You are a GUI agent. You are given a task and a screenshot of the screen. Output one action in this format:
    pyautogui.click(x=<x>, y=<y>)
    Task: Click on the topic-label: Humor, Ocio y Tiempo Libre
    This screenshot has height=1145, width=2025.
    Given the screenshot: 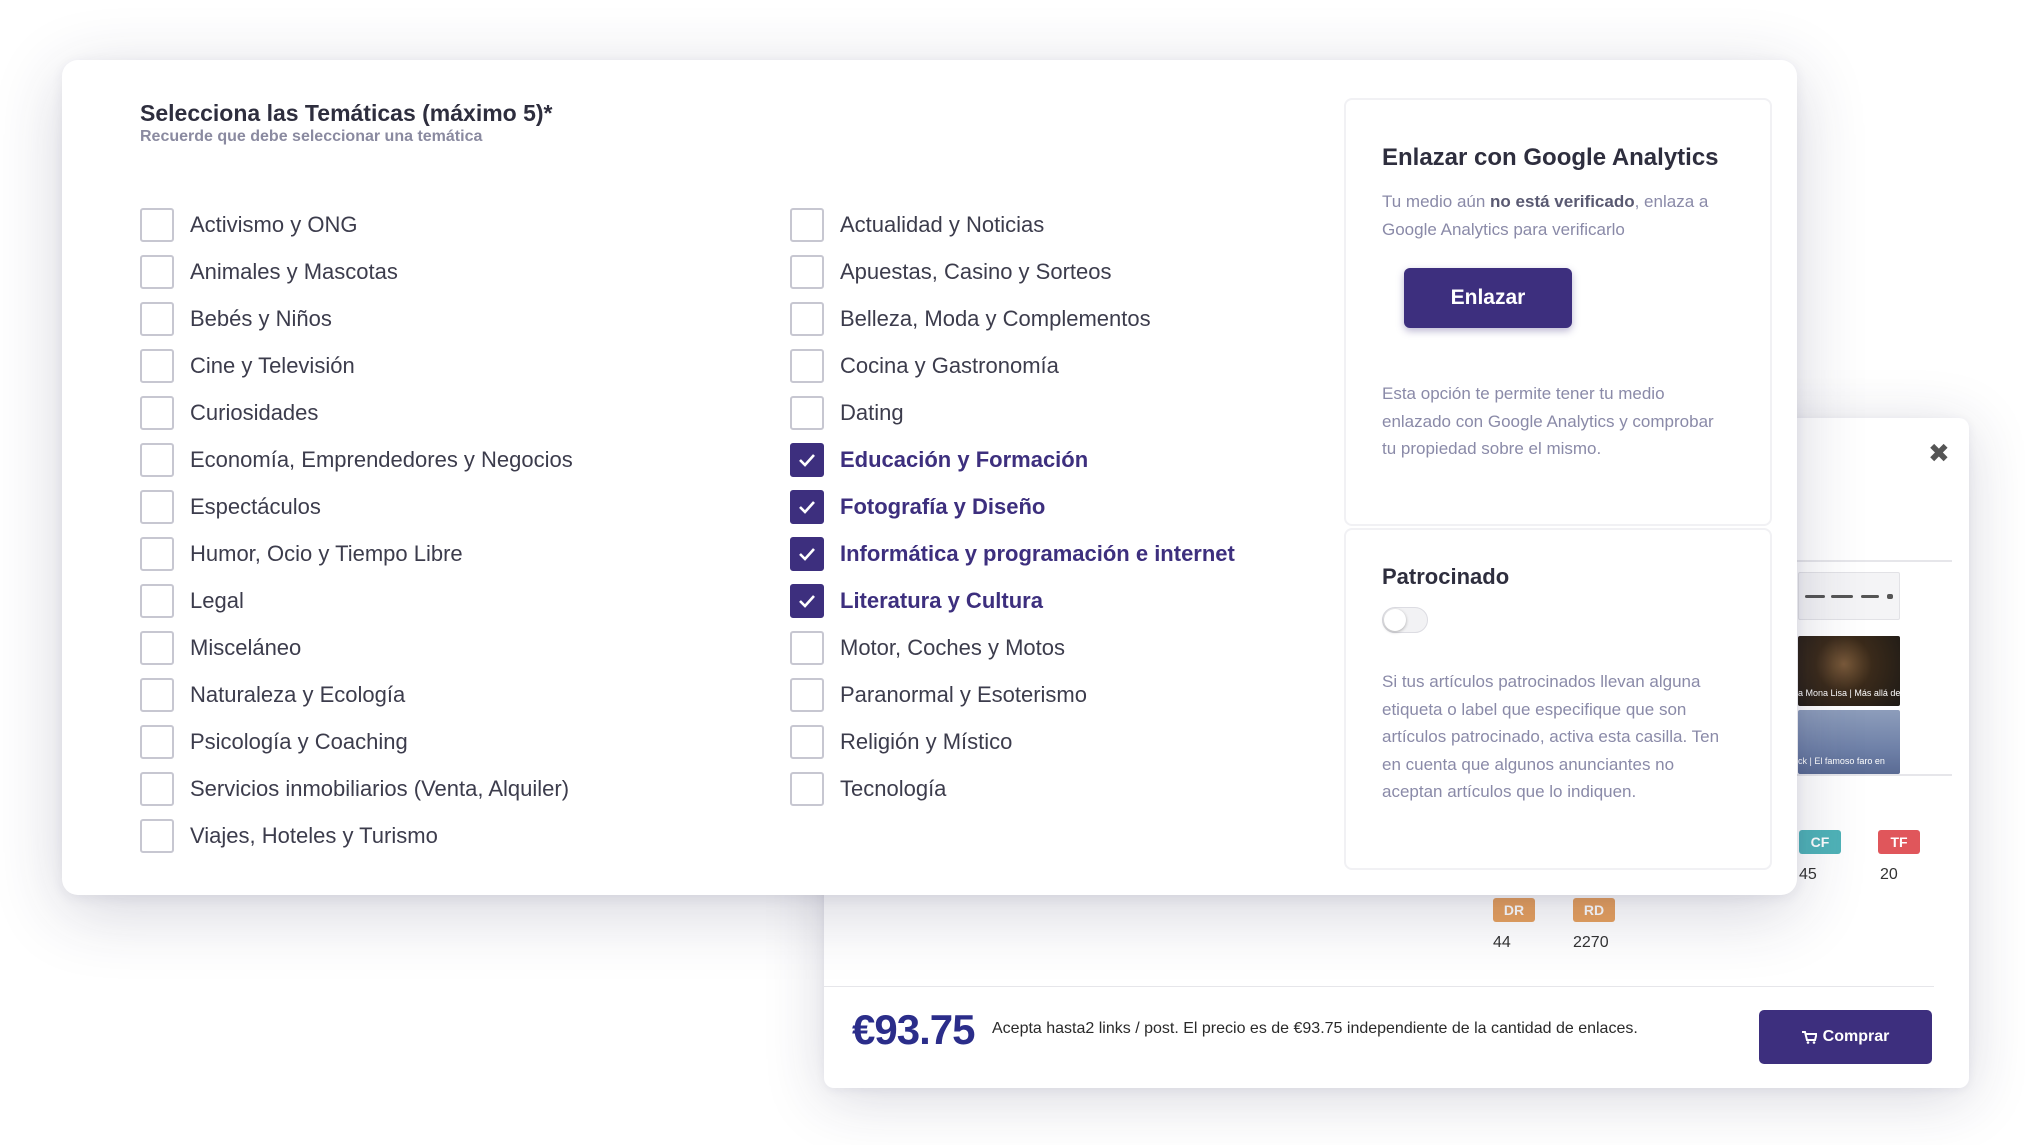 What is the action you would take?
    pyautogui.click(x=326, y=553)
    